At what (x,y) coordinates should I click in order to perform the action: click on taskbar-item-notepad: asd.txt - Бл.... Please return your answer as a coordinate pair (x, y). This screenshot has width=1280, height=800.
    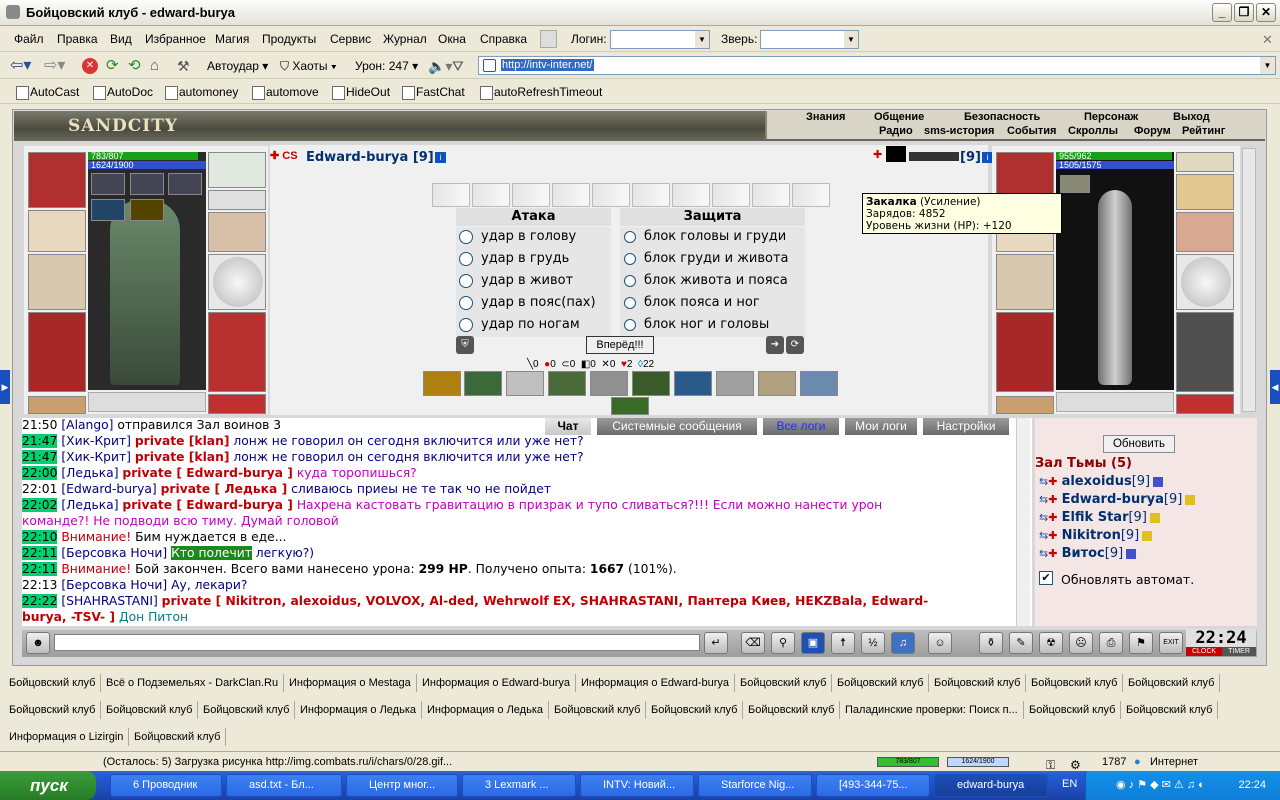
    Looking at the image, I should click on (284, 785).